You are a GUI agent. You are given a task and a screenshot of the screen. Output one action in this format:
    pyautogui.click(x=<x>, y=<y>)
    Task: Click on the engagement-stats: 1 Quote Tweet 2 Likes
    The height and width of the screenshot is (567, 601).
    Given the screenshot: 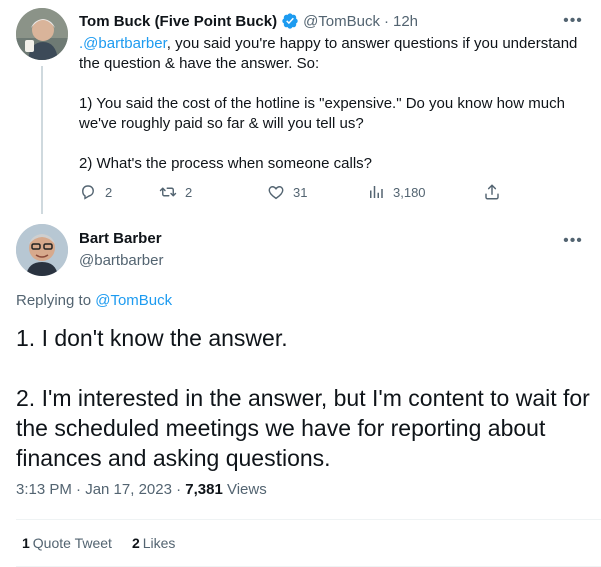 What is the action you would take?
    pyautogui.click(x=108, y=543)
    